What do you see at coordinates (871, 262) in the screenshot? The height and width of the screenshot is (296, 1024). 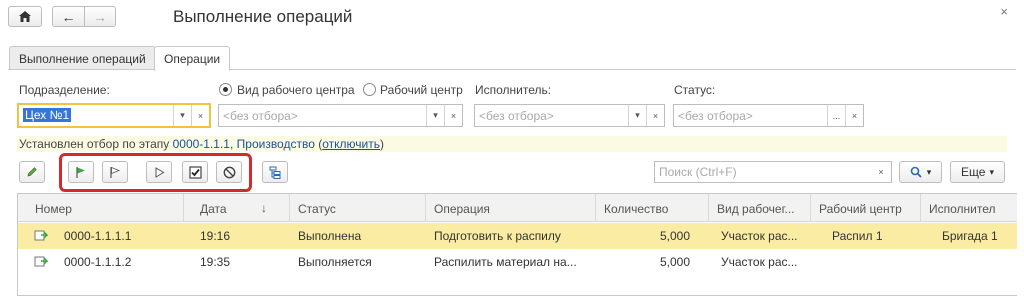 I see `cell-work-center` at bounding box center [871, 262].